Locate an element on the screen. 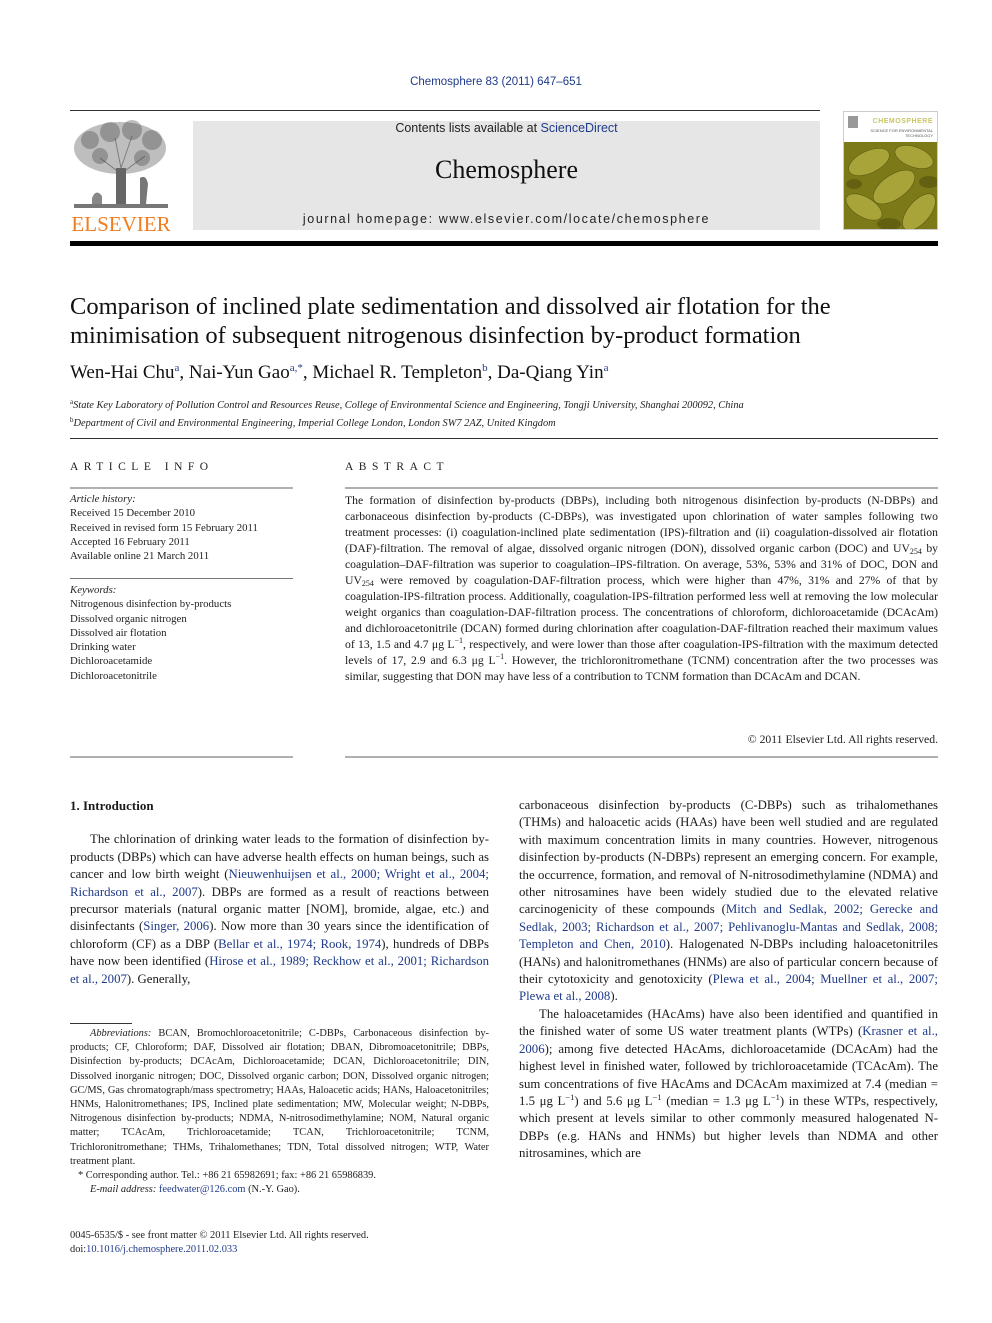  keyword: Dichloroacetonitrile is located at coordinates (113, 675).